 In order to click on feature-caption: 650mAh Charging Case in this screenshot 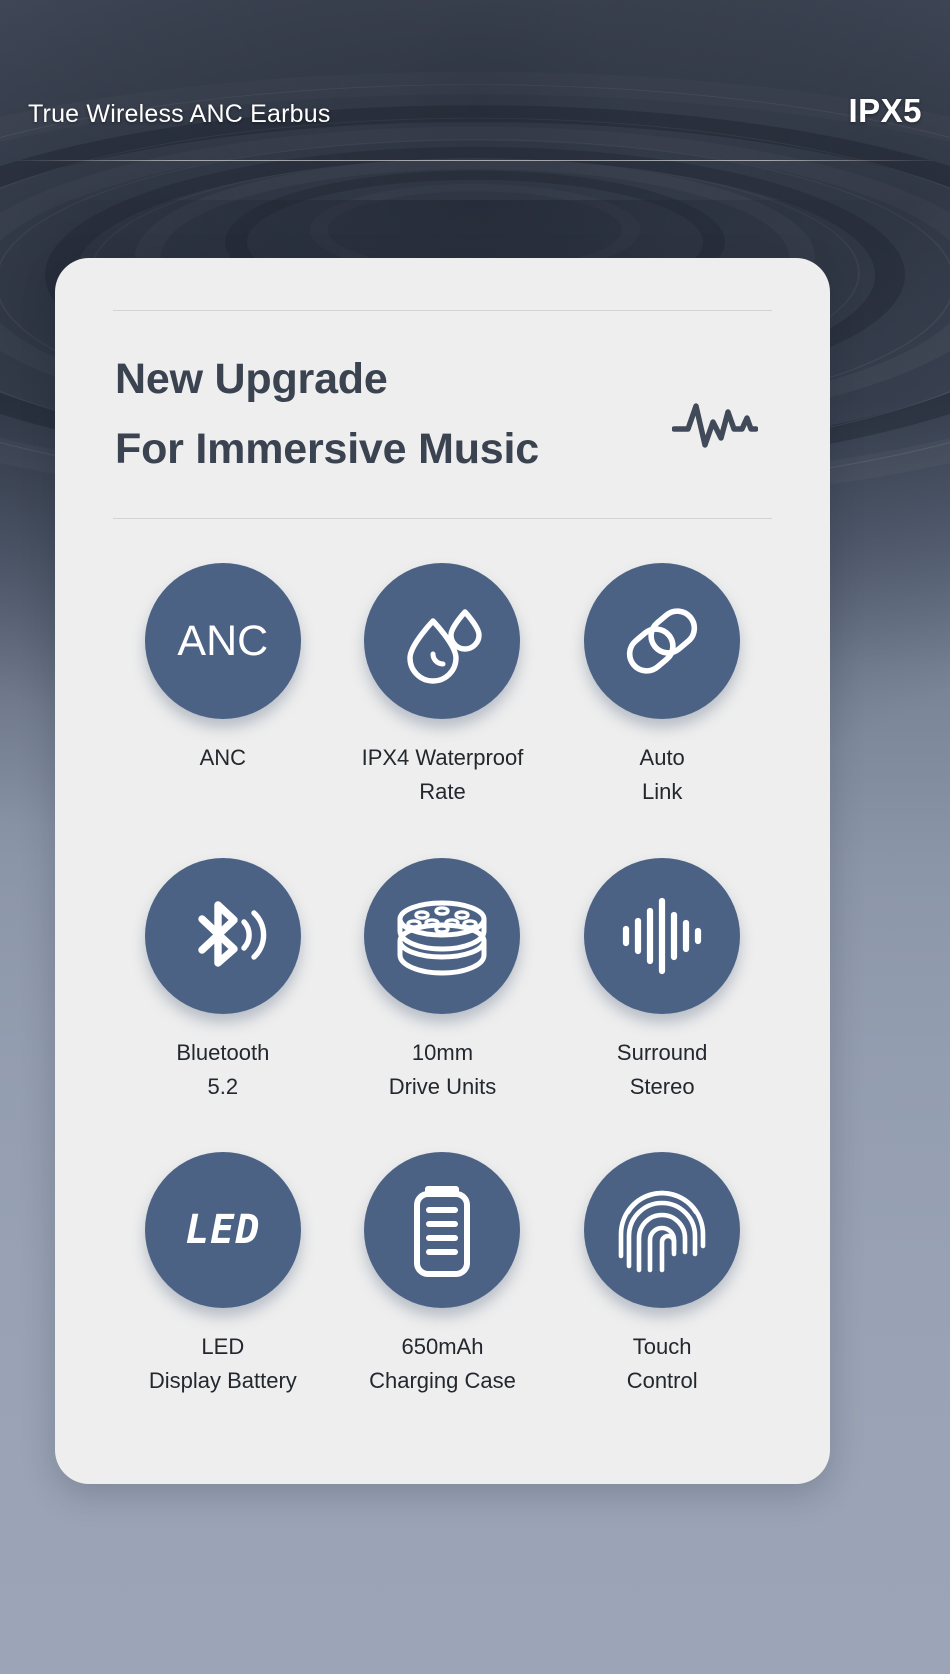, I will do `click(442, 1364)`.